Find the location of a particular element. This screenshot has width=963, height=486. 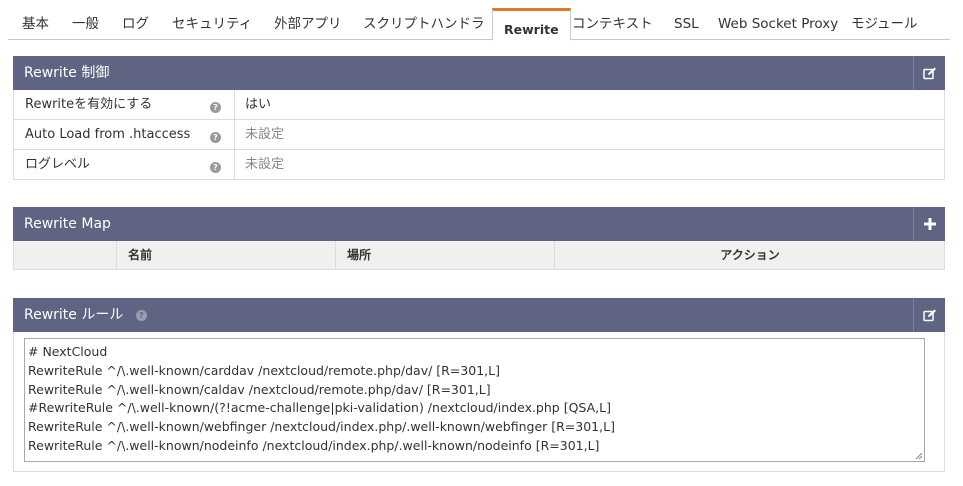

tab-log: ログ is located at coordinates (135, 25).